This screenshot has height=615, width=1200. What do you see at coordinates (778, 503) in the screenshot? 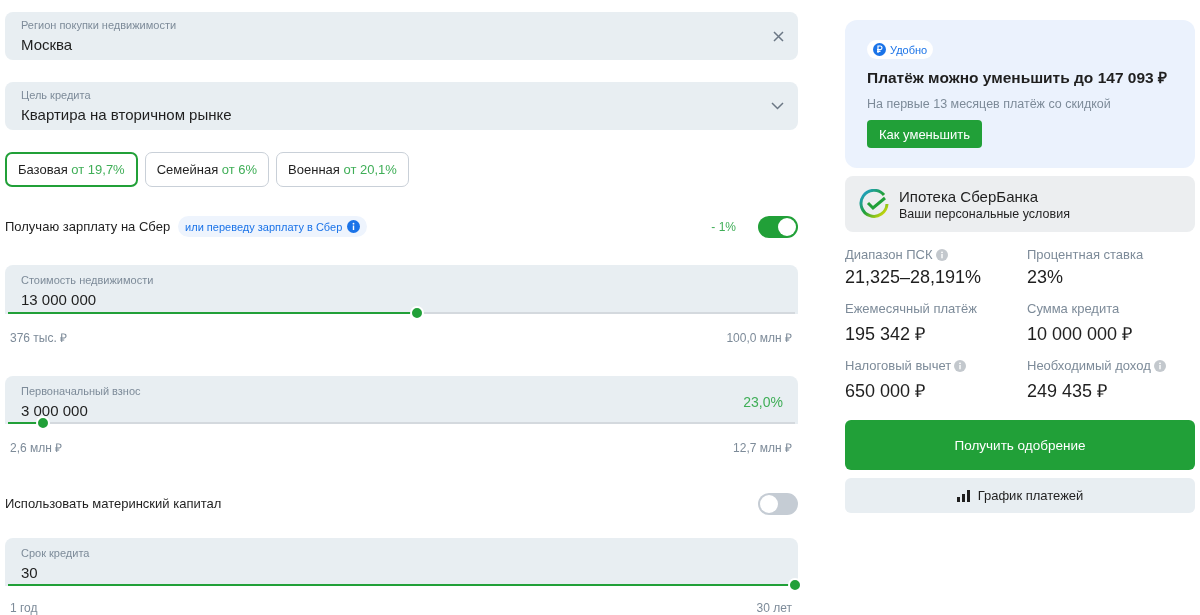
I see `maternity-toggle` at bounding box center [778, 503].